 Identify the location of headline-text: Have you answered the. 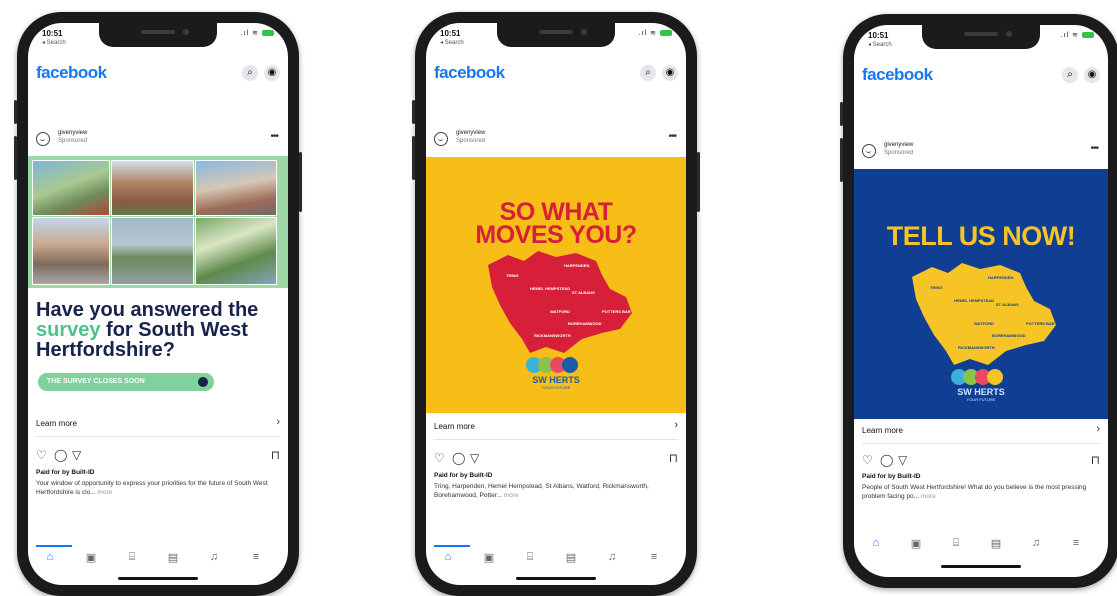
(147, 310).